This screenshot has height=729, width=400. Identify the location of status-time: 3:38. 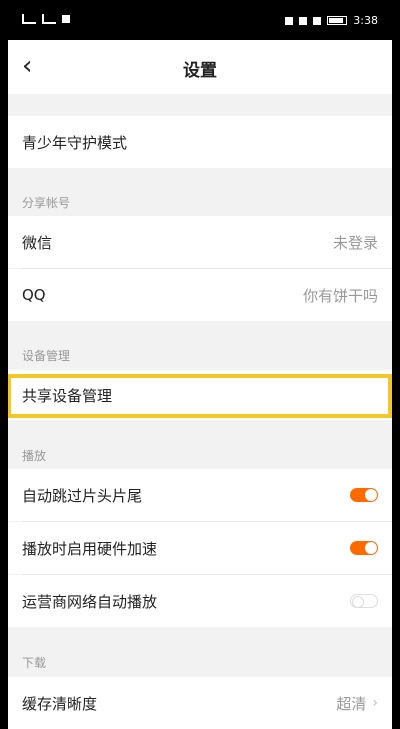
(365, 20).